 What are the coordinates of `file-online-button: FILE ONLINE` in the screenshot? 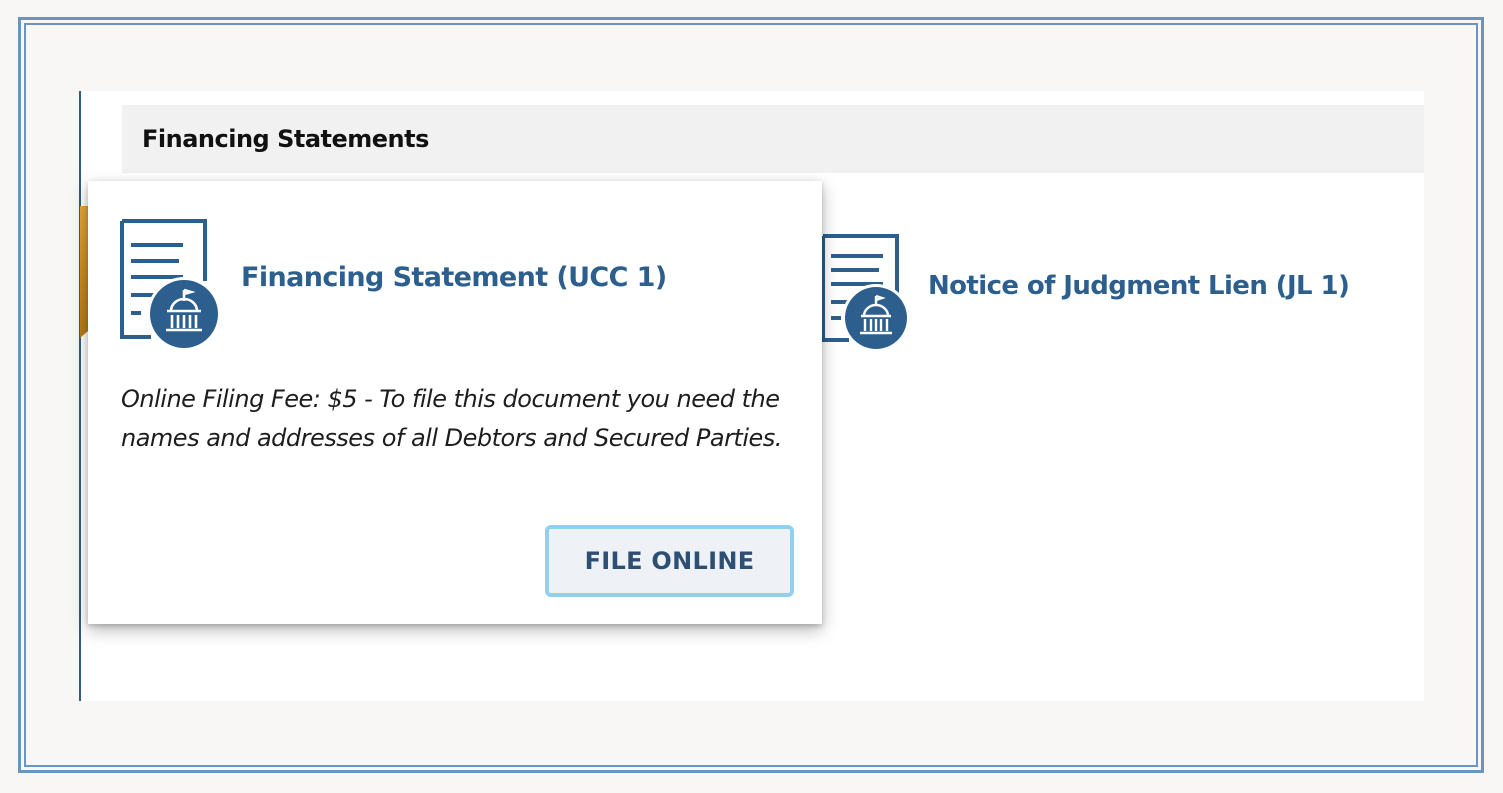 It's located at (669, 561).